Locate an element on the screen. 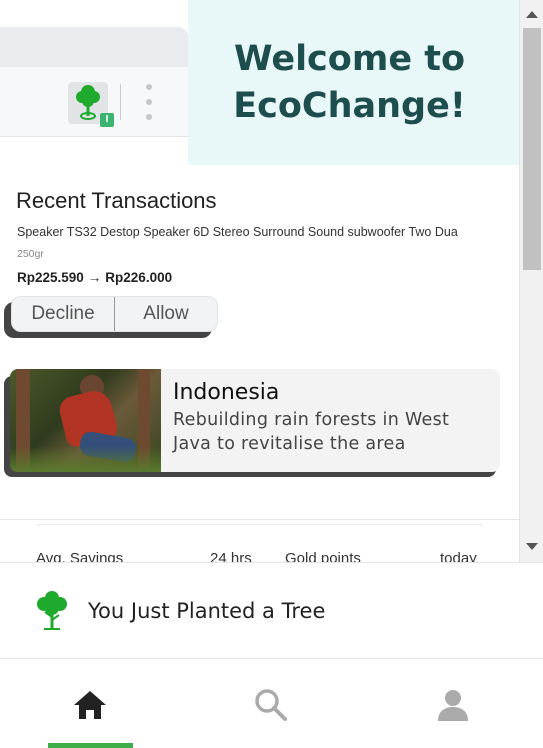 The image size is (543, 748). browser-tab-strip is located at coordinates (94, 47).